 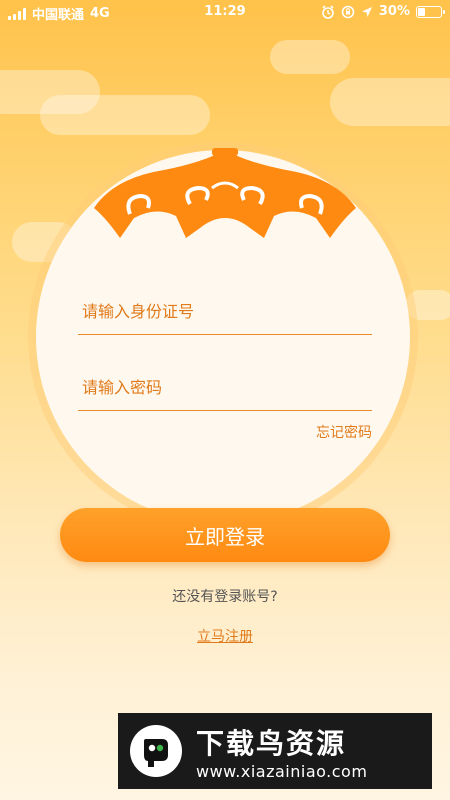 What do you see at coordinates (225, 597) in the screenshot?
I see `no-account-text: 还没有登录账号?` at bounding box center [225, 597].